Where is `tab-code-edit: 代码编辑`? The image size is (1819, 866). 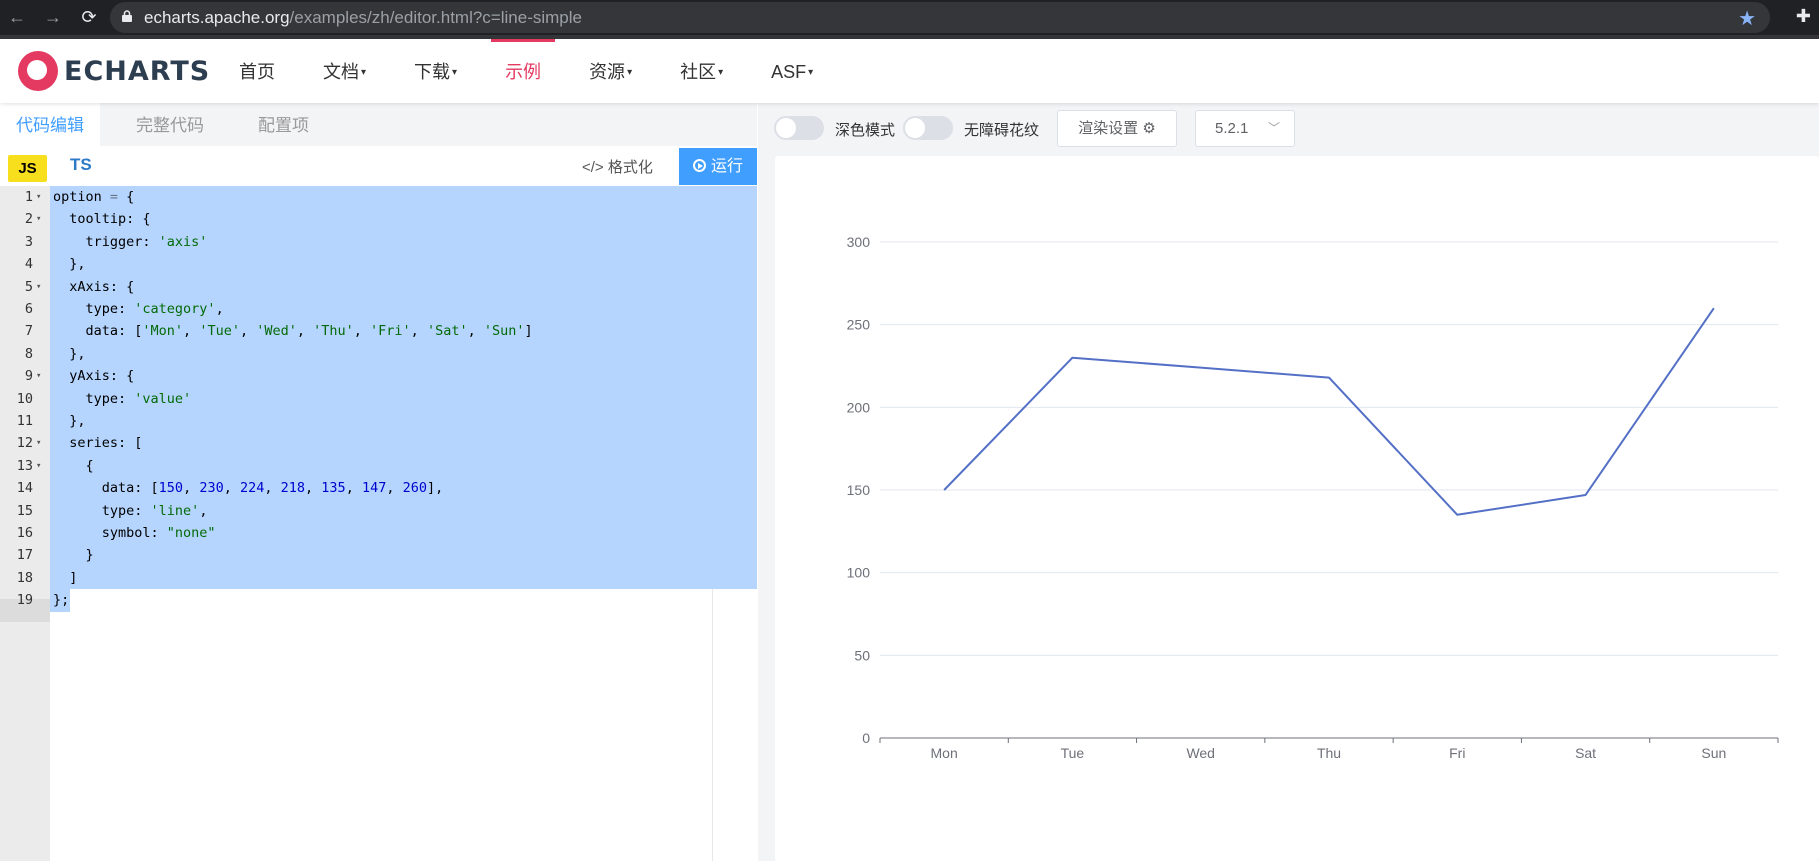
tab-code-edit: 代码编辑 is located at coordinates (50, 124).